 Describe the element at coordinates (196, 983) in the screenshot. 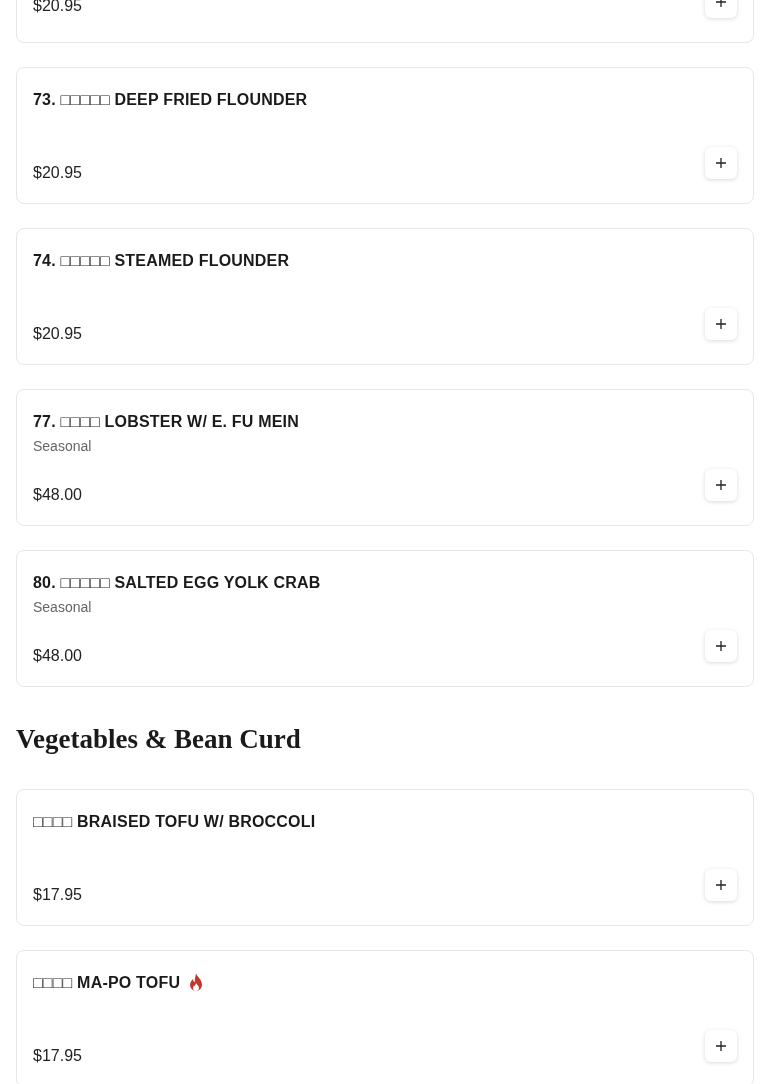

I see `flame-icon` at that location.